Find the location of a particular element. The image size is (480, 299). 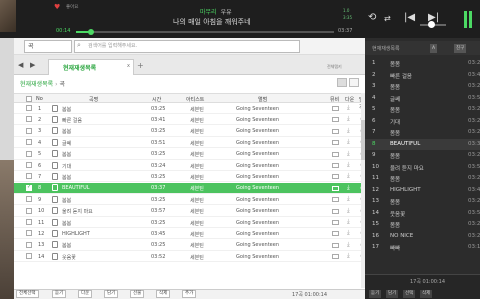

table-row: 14웃음꽃03:52세븐틴Going Seventeen⤓⊕ is located at coordinates (190, 257).